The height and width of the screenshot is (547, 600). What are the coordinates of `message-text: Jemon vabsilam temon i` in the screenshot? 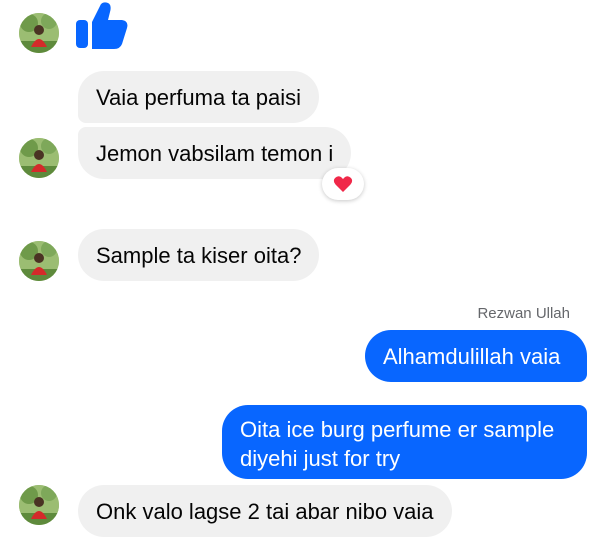 It's located at (215, 153).